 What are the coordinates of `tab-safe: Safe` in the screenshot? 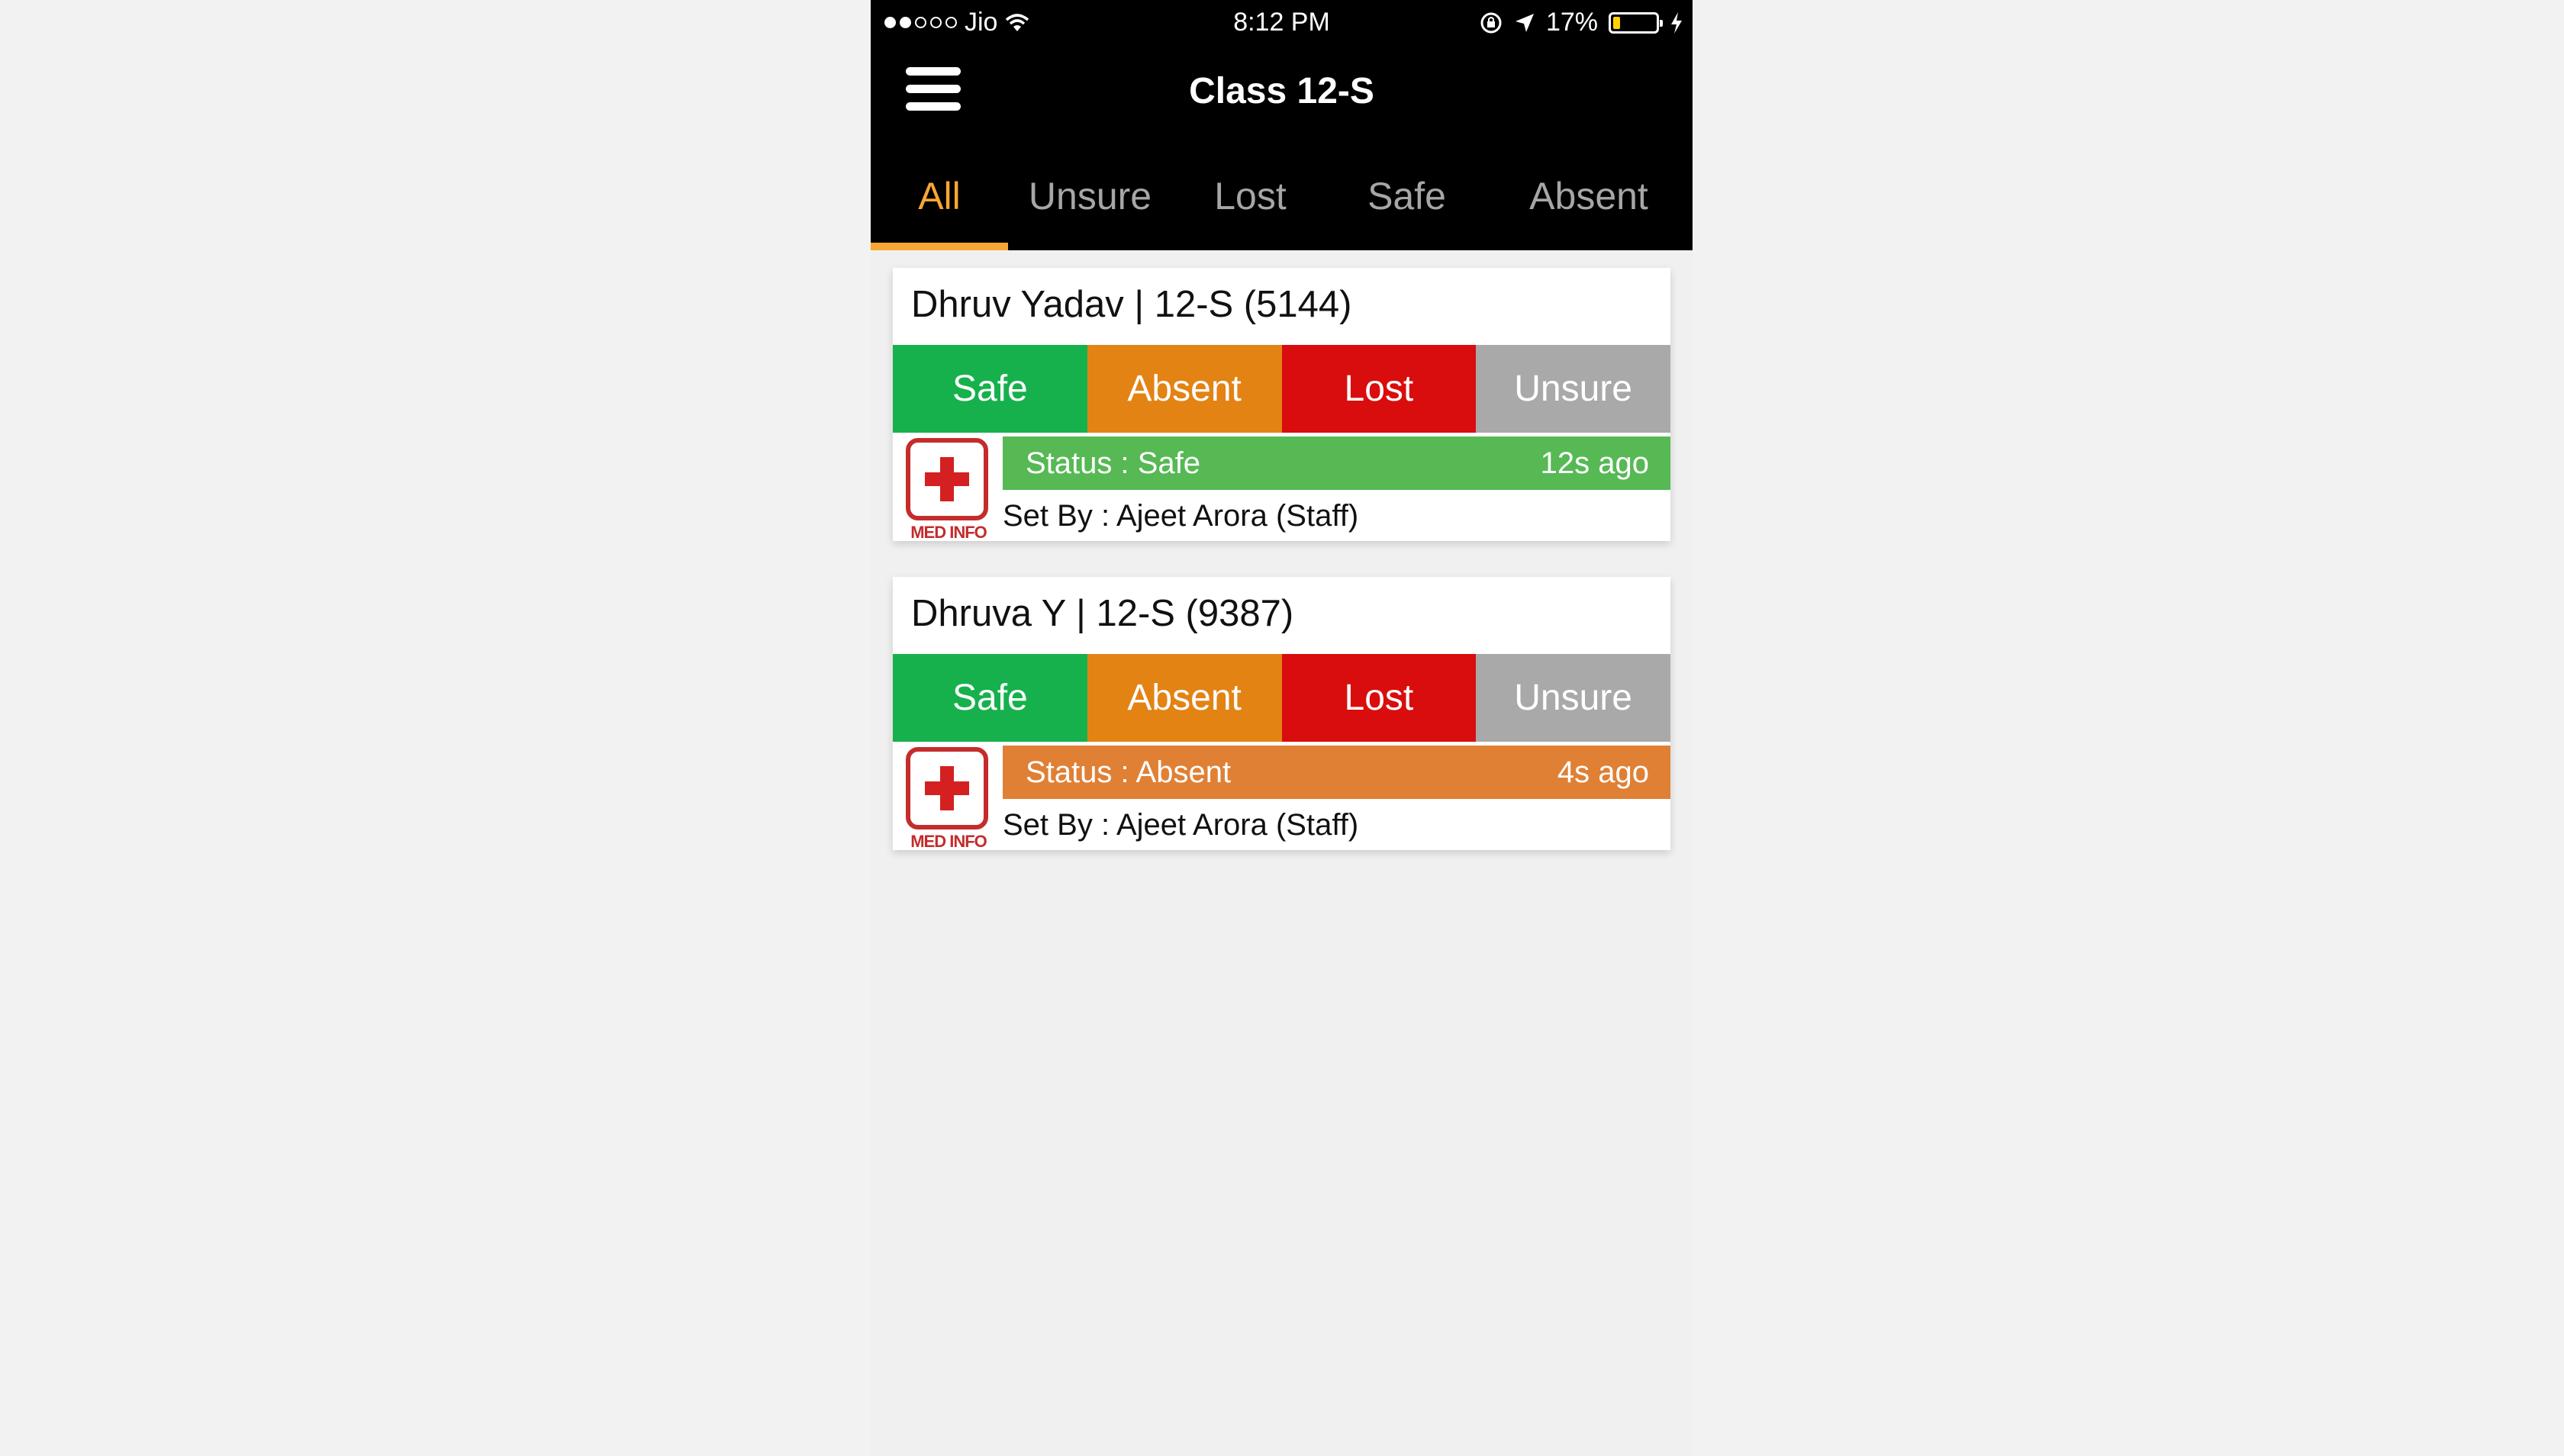 It's located at (1407, 205).